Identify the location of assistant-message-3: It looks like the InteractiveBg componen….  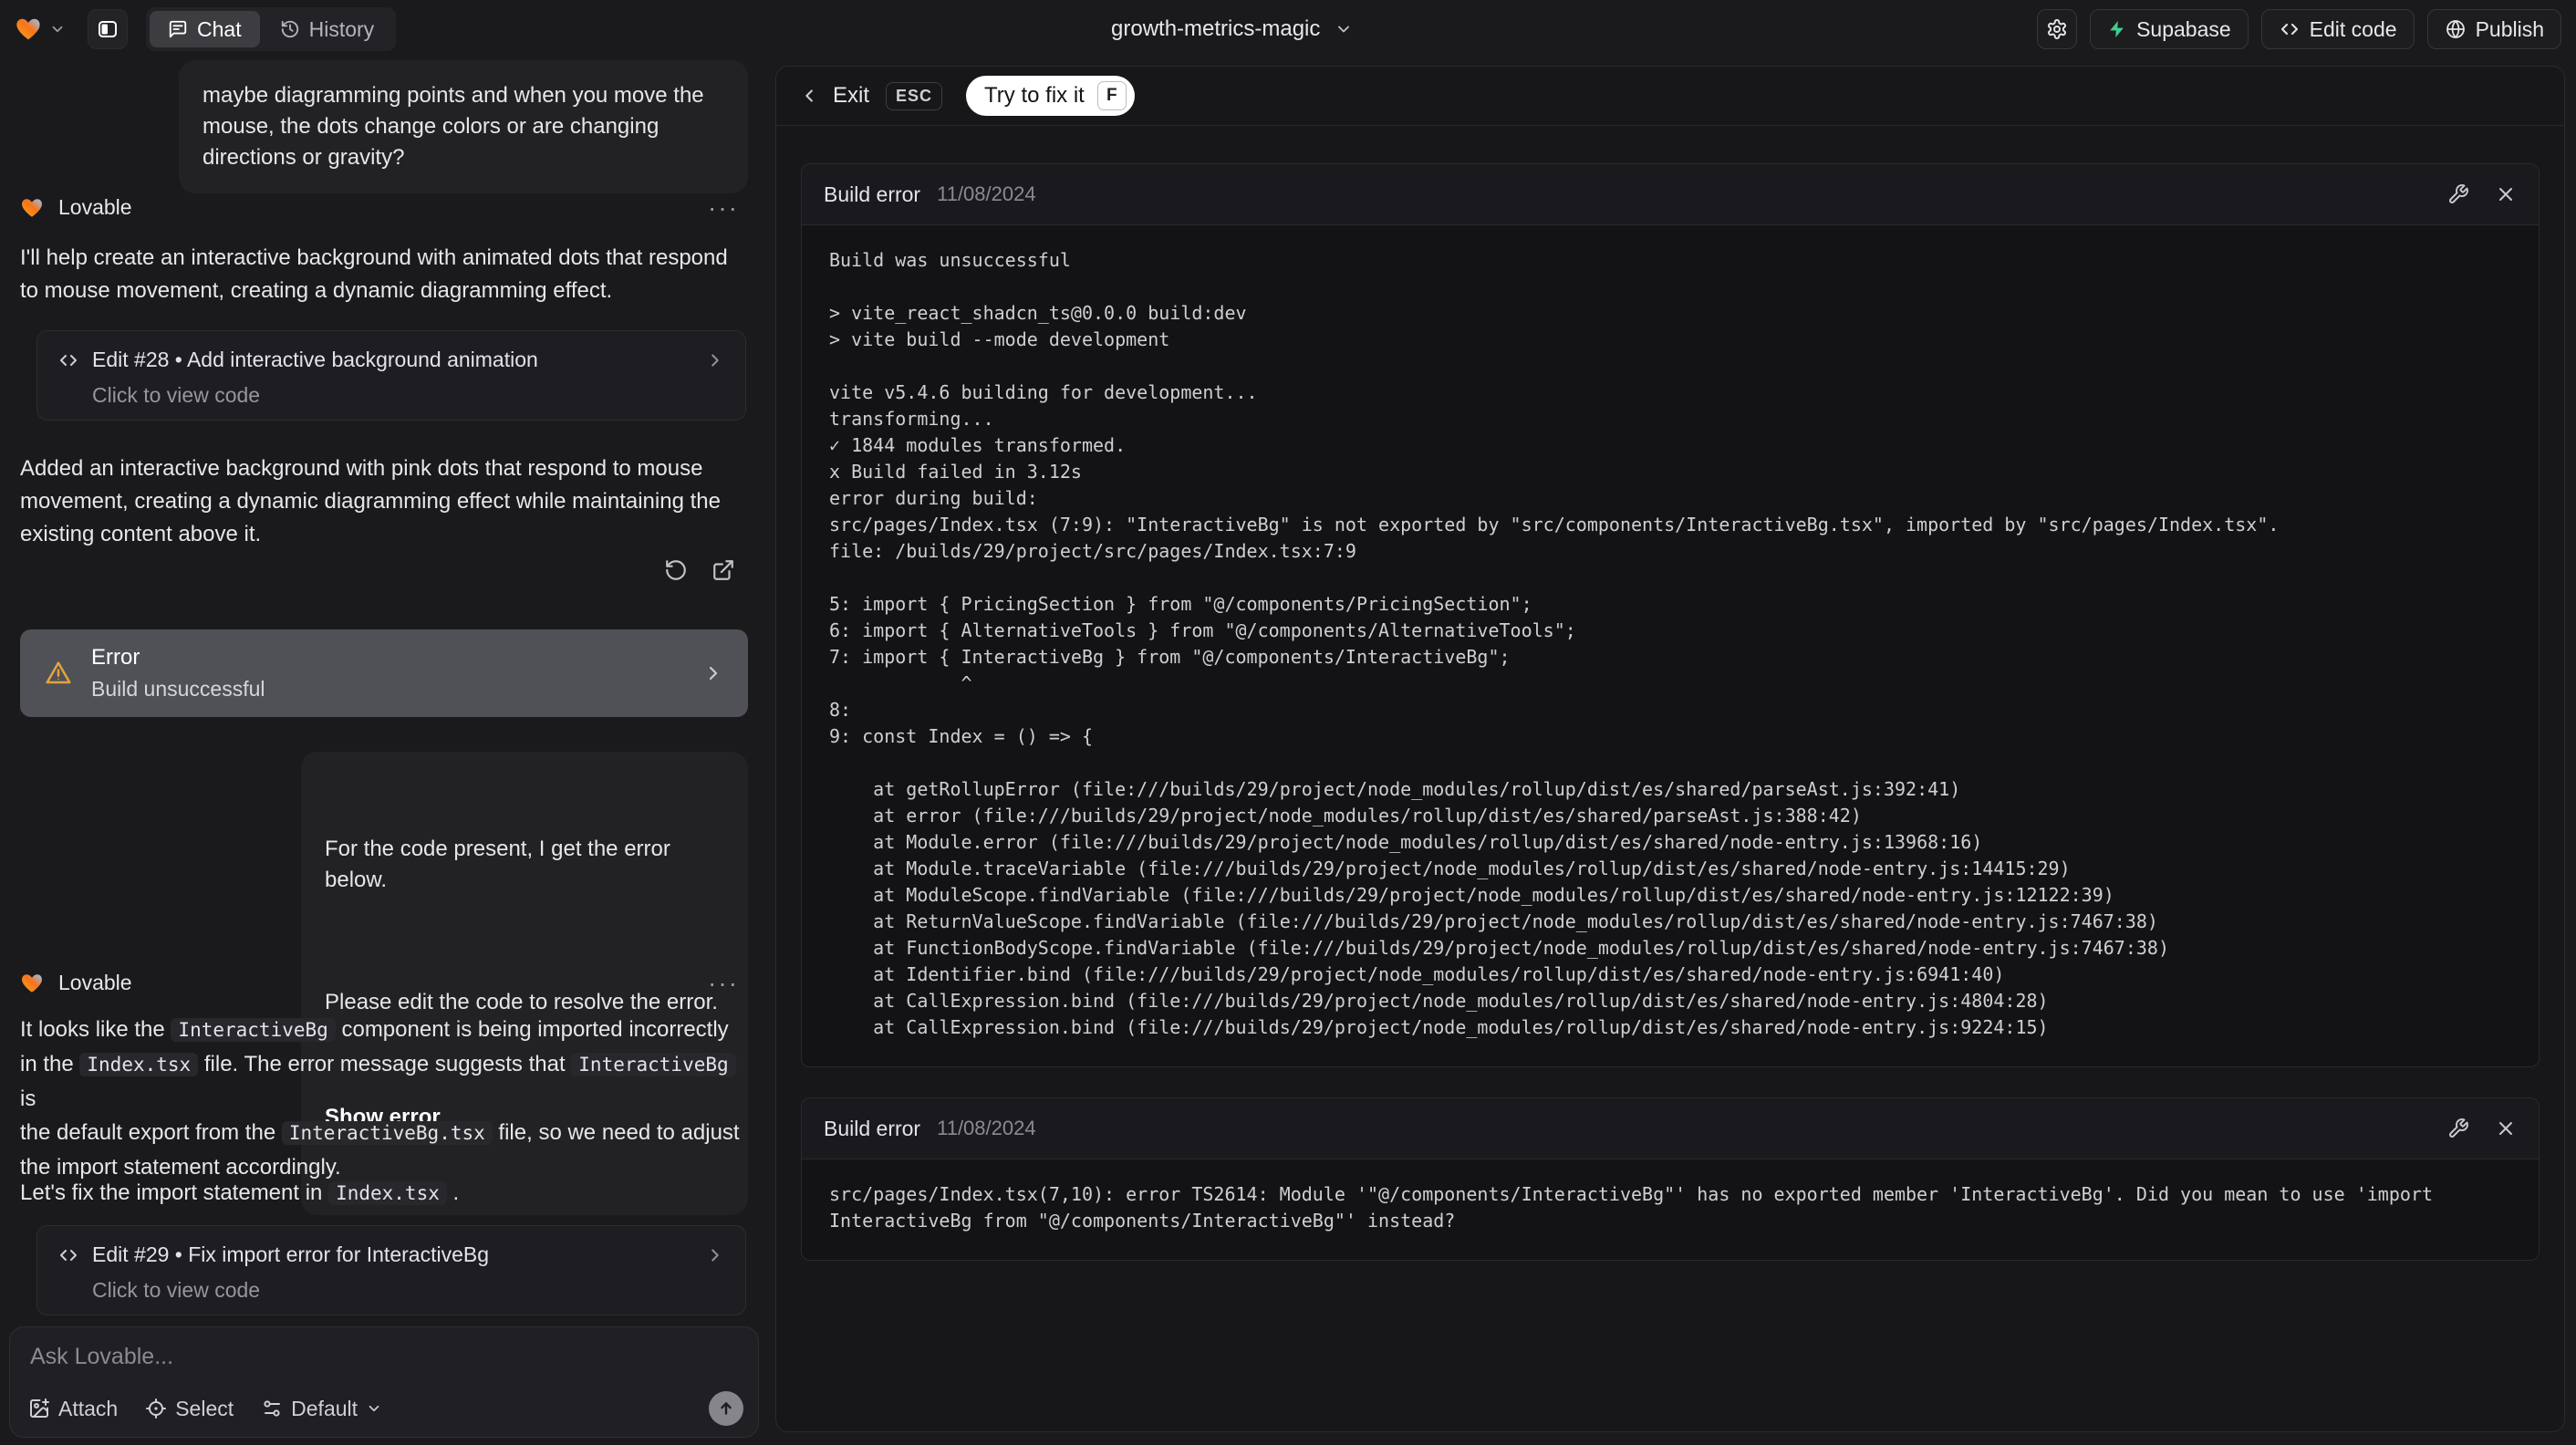
(380, 1098).